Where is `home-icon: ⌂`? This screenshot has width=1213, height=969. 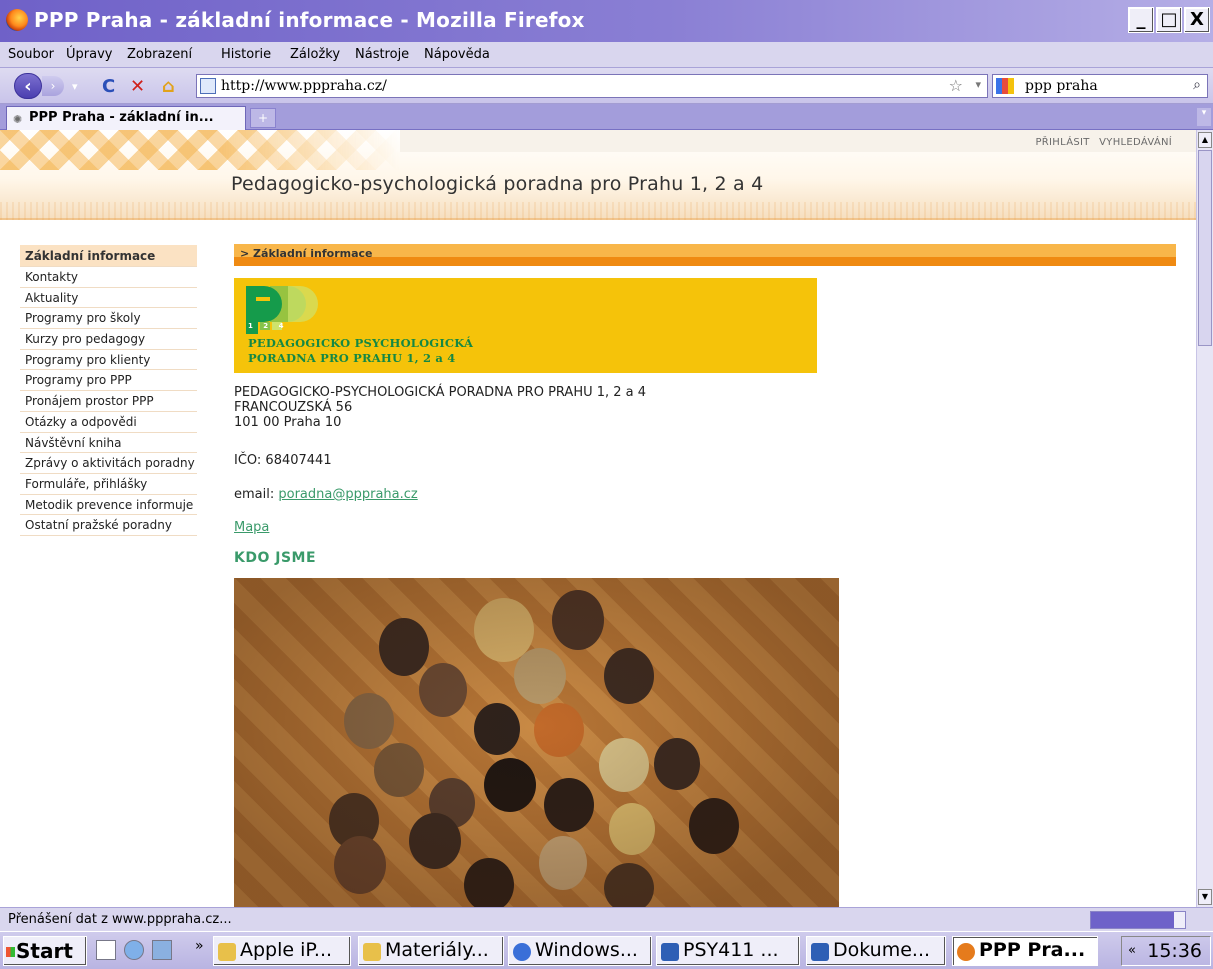
home-icon: ⌂ is located at coordinates (168, 86).